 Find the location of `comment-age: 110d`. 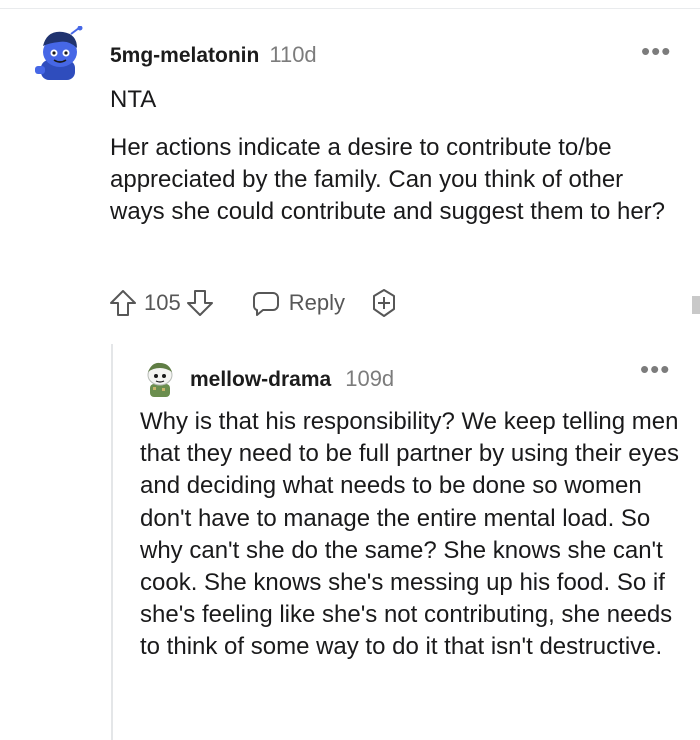

comment-age: 110d is located at coordinates (293, 54).